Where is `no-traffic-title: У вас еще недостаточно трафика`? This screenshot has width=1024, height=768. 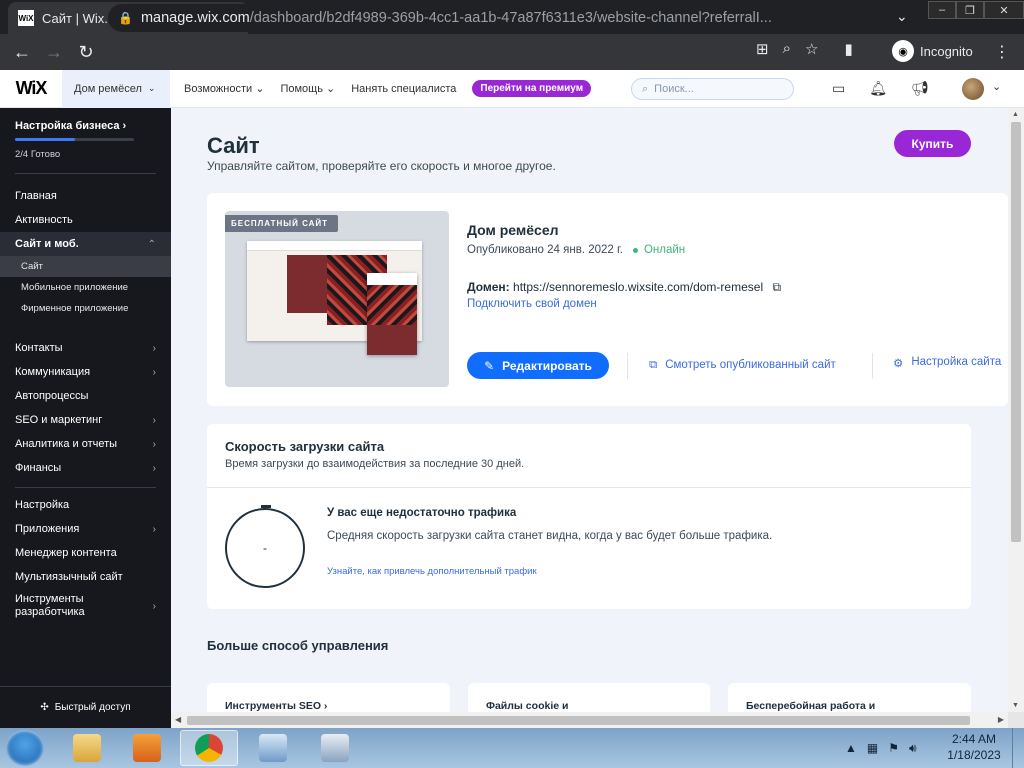 no-traffic-title: У вас еще недостаточно трафика is located at coordinates (422, 513).